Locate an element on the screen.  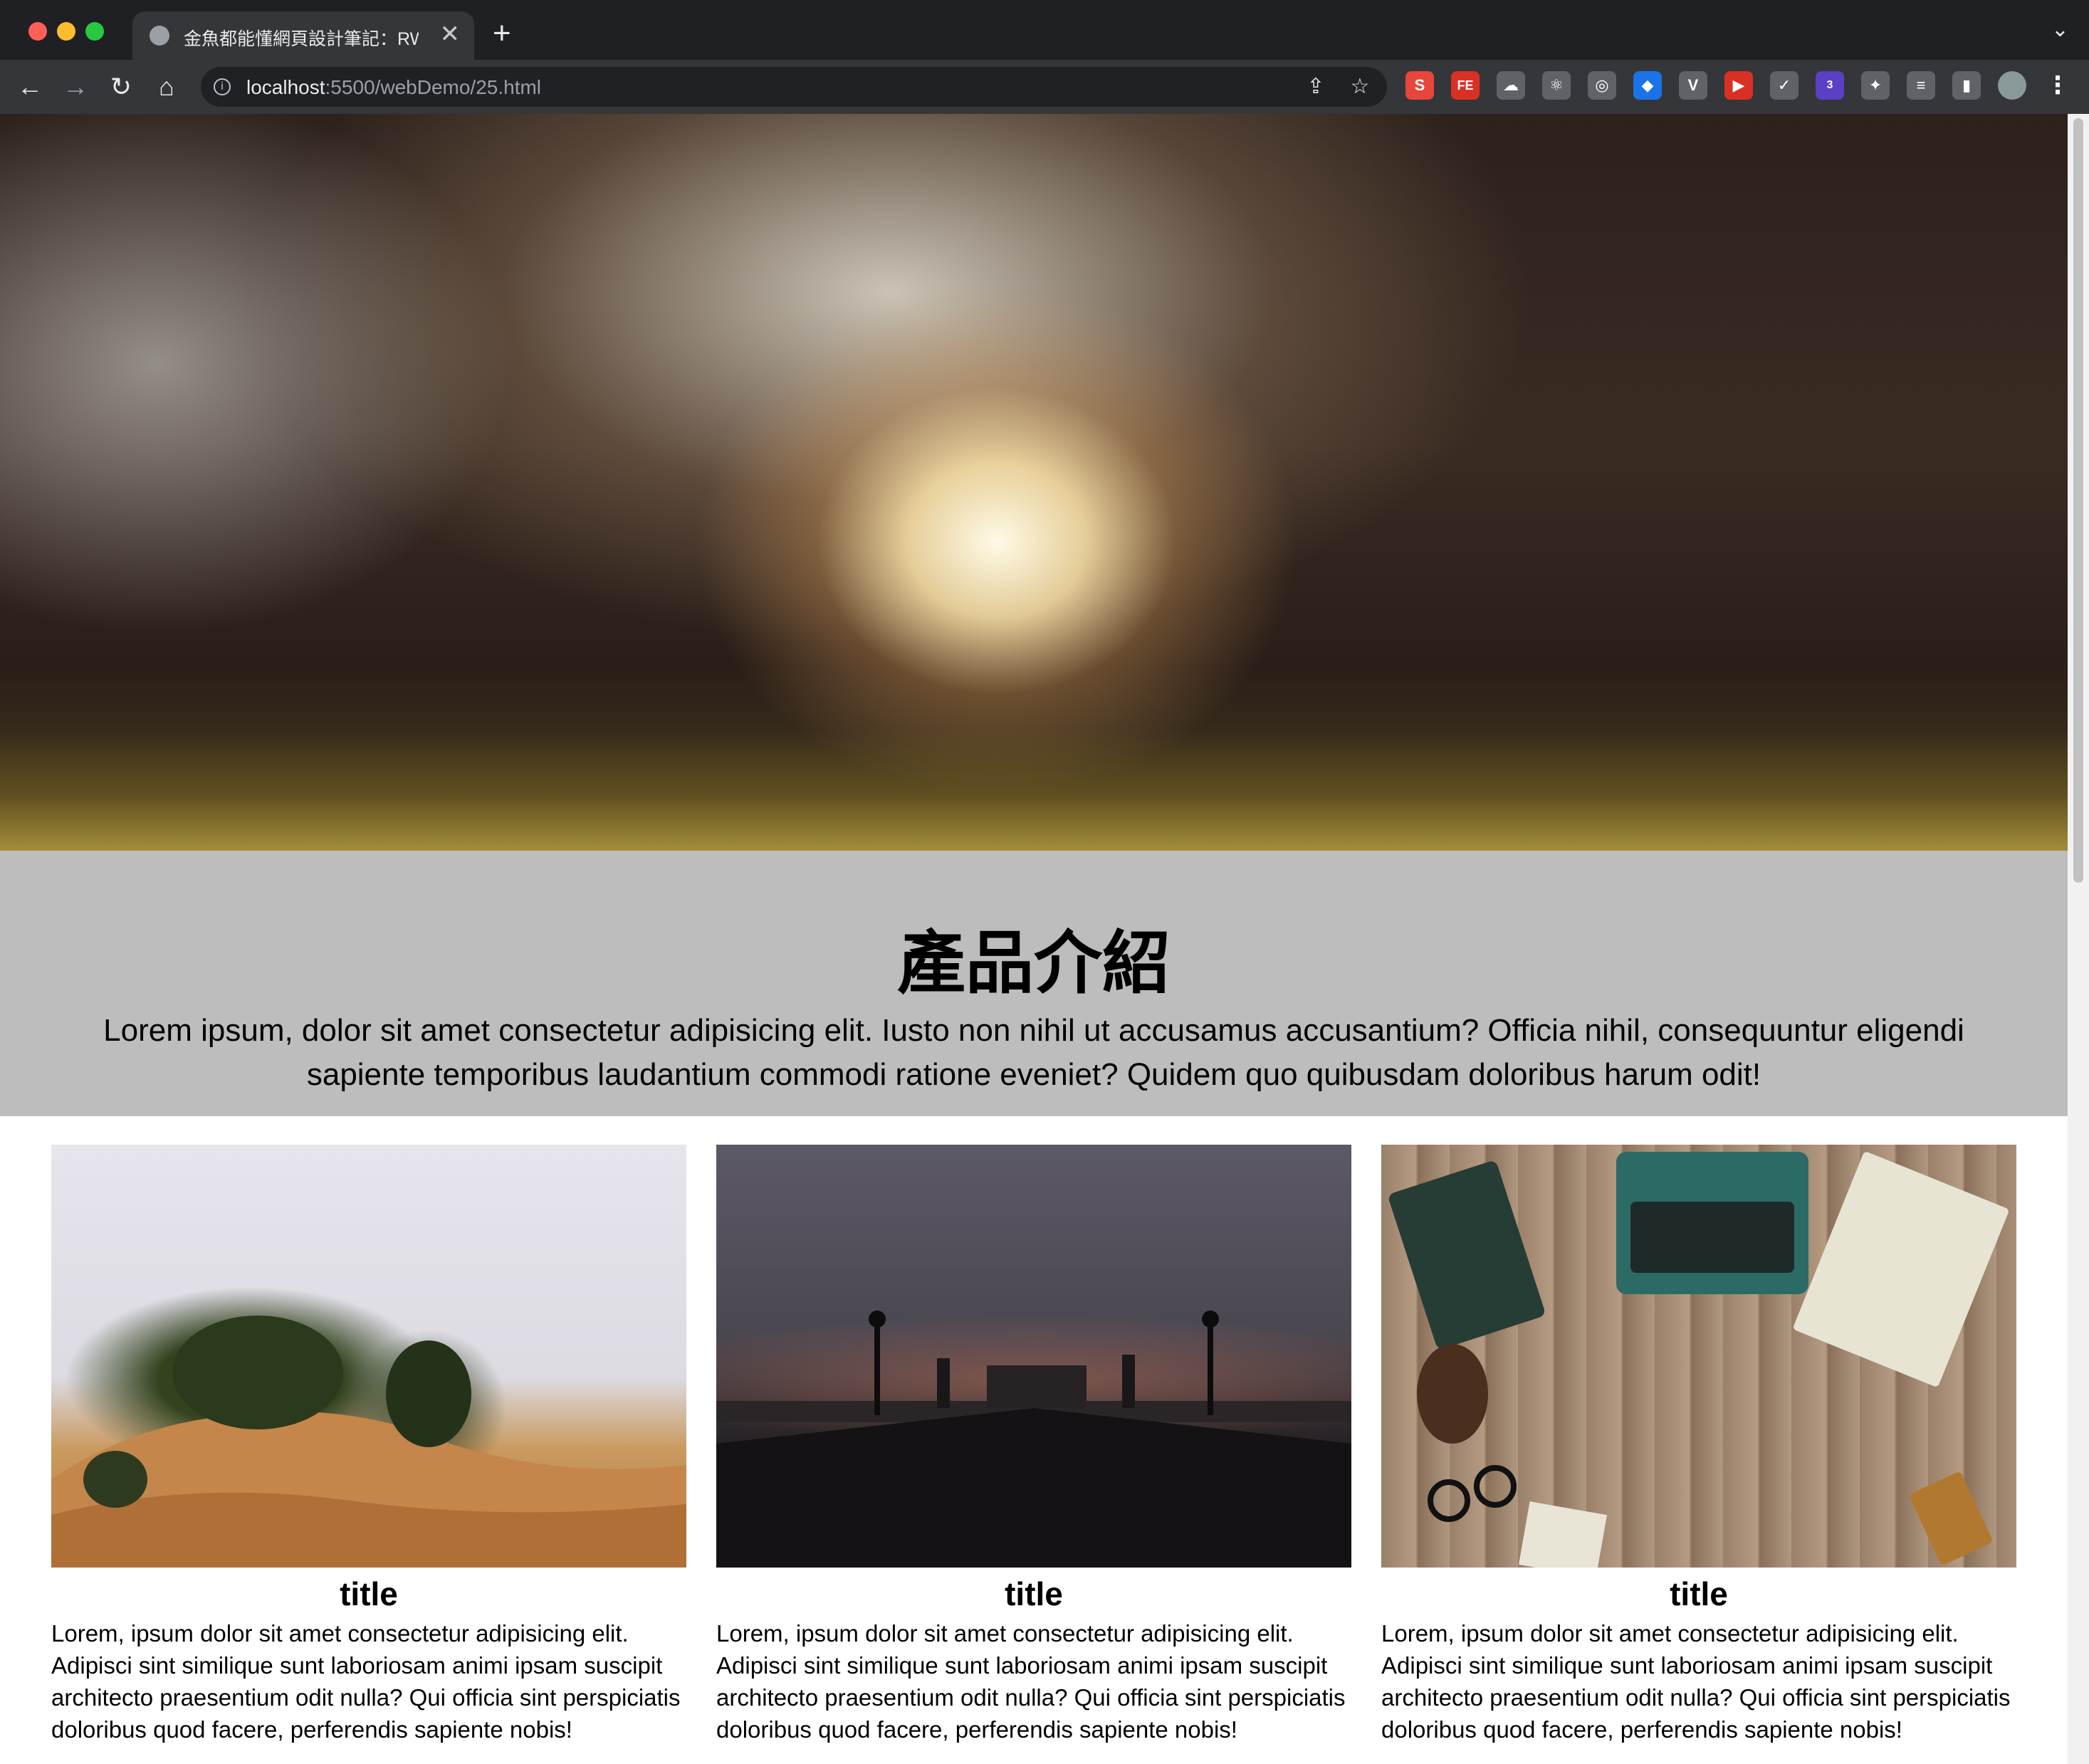
url-text: localhost:5500/webDemo/25.html is located at coordinates (393, 87).